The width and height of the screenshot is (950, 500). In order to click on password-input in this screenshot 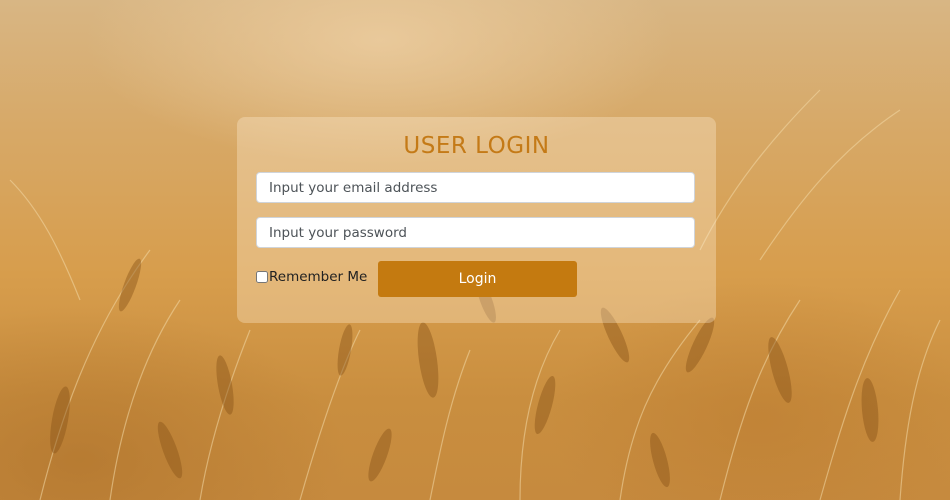, I will do `click(475, 232)`.